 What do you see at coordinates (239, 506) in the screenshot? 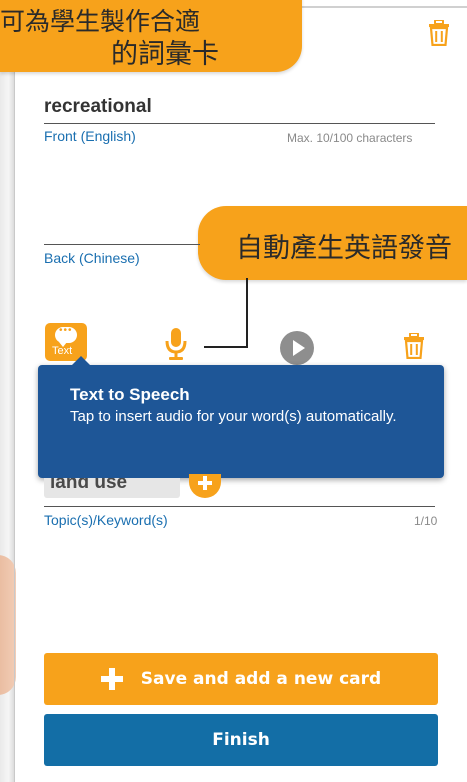
I see `keyword-underline` at bounding box center [239, 506].